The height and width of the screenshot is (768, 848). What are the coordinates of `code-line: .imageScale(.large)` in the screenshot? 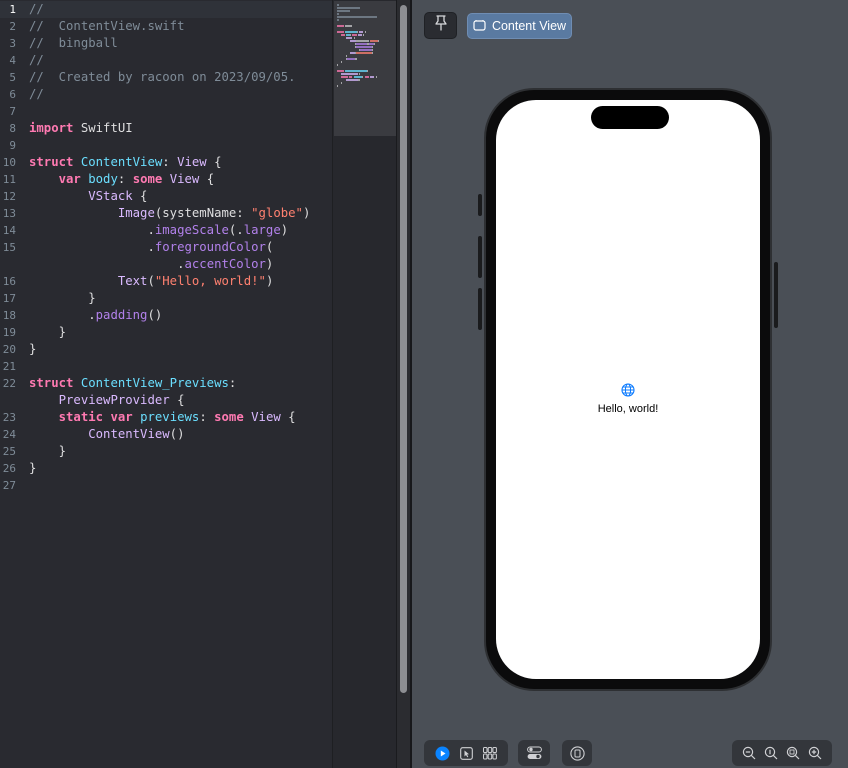 It's located at (158, 230).